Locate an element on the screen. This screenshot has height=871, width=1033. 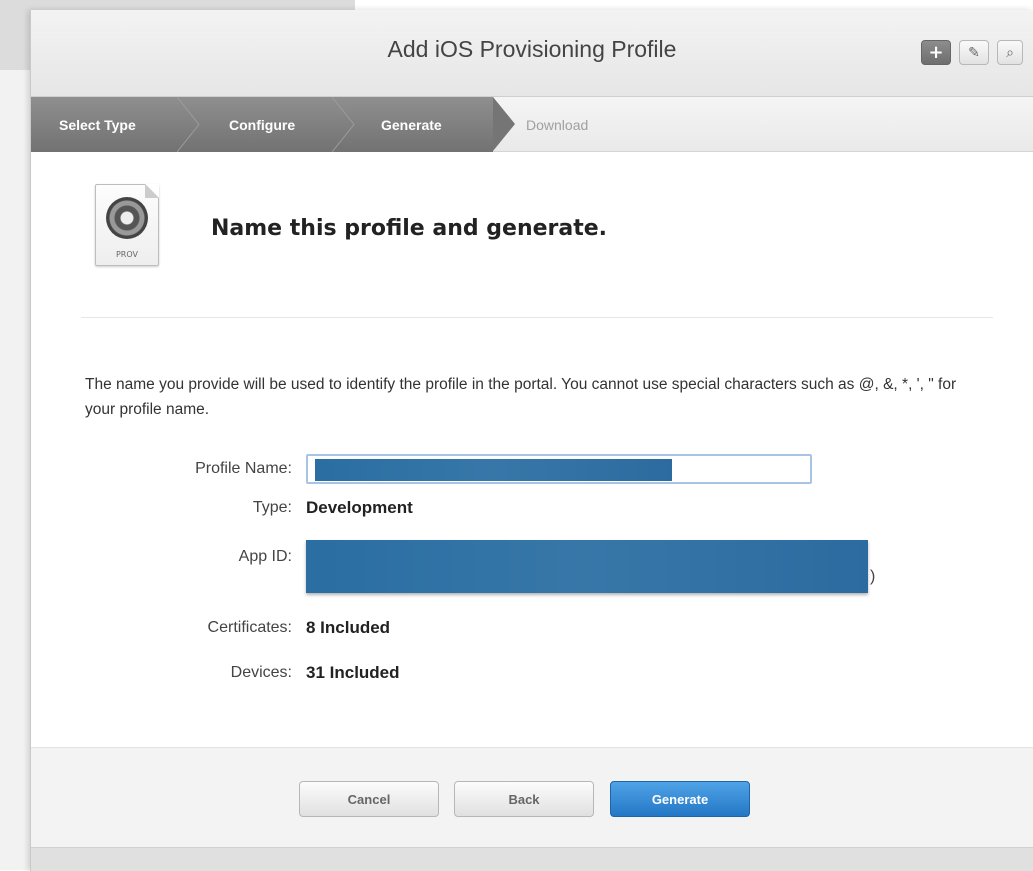
devices-value: 31 Included is located at coordinates (353, 672).